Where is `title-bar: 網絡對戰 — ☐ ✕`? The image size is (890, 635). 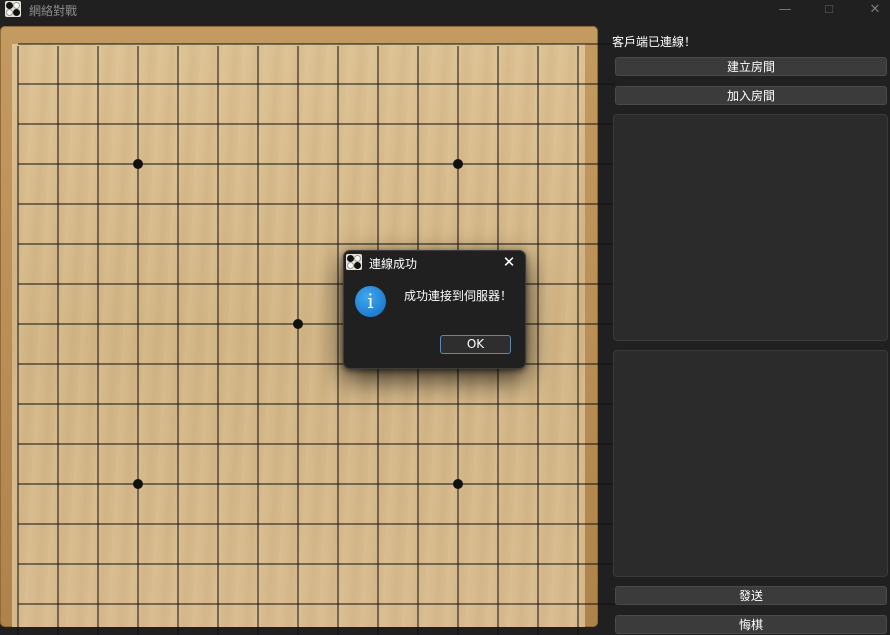
title-bar: 網絡對戰 — ☐ ✕ is located at coordinates (445, 10).